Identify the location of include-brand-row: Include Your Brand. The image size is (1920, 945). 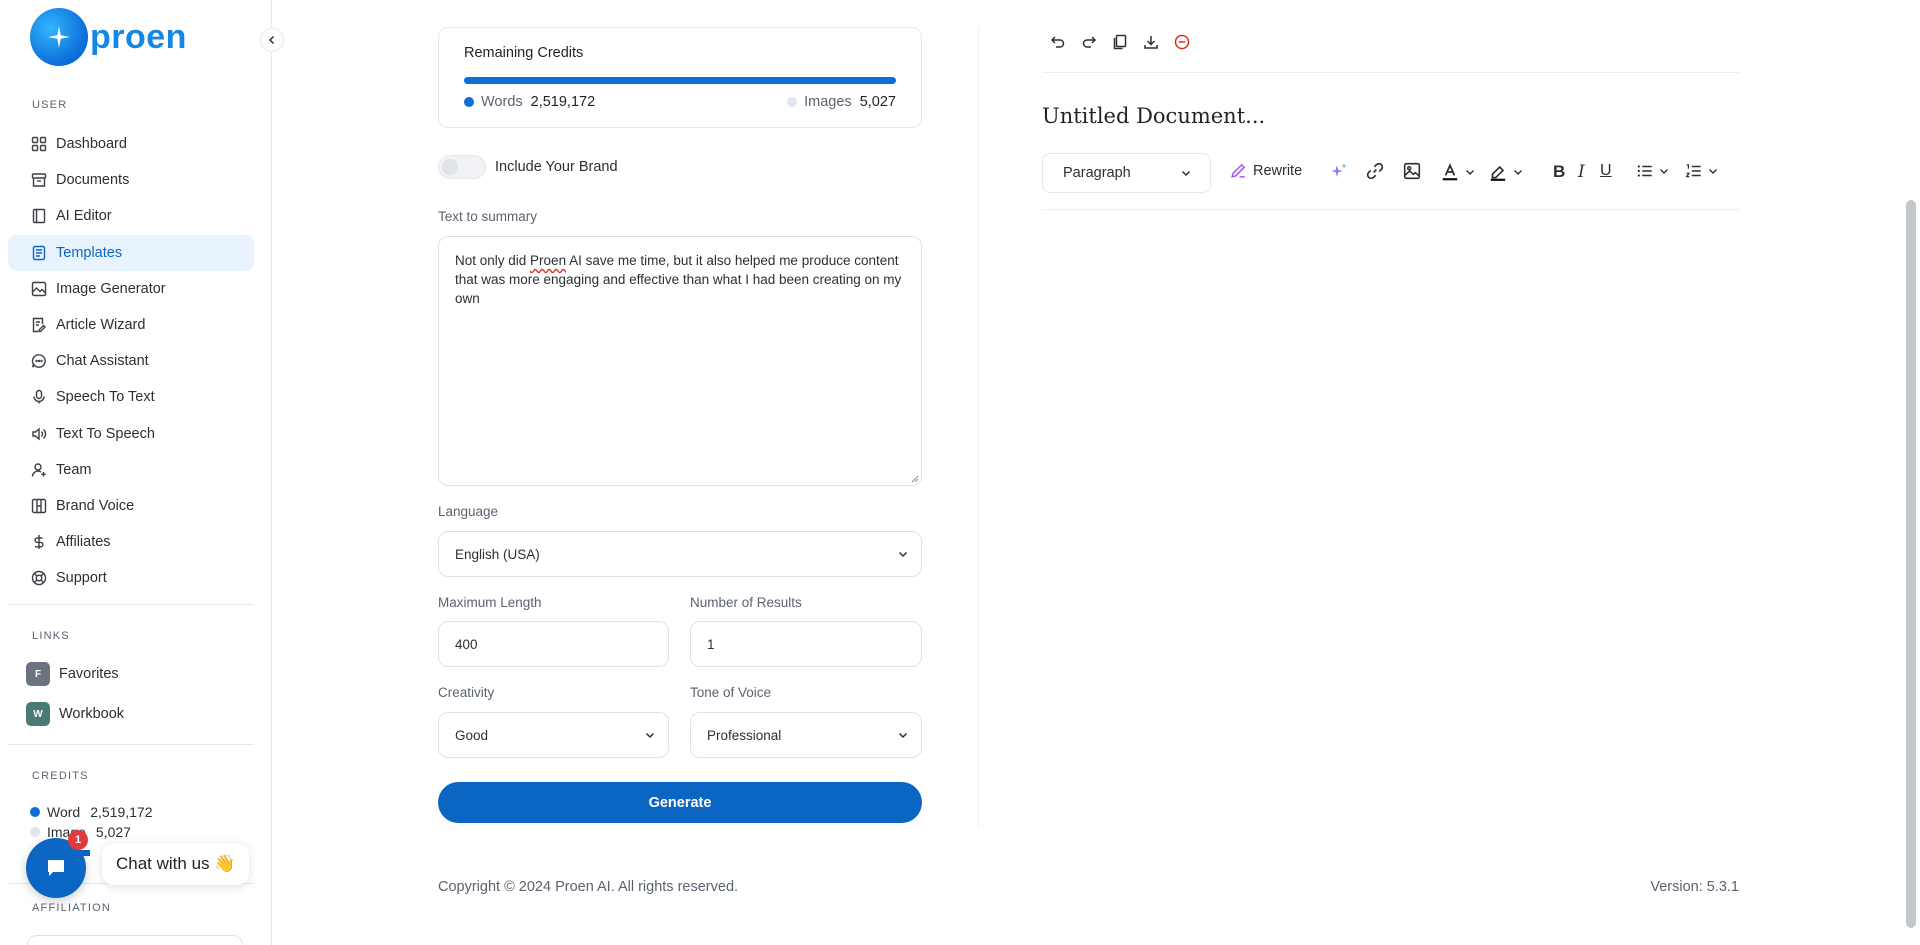
(528, 167).